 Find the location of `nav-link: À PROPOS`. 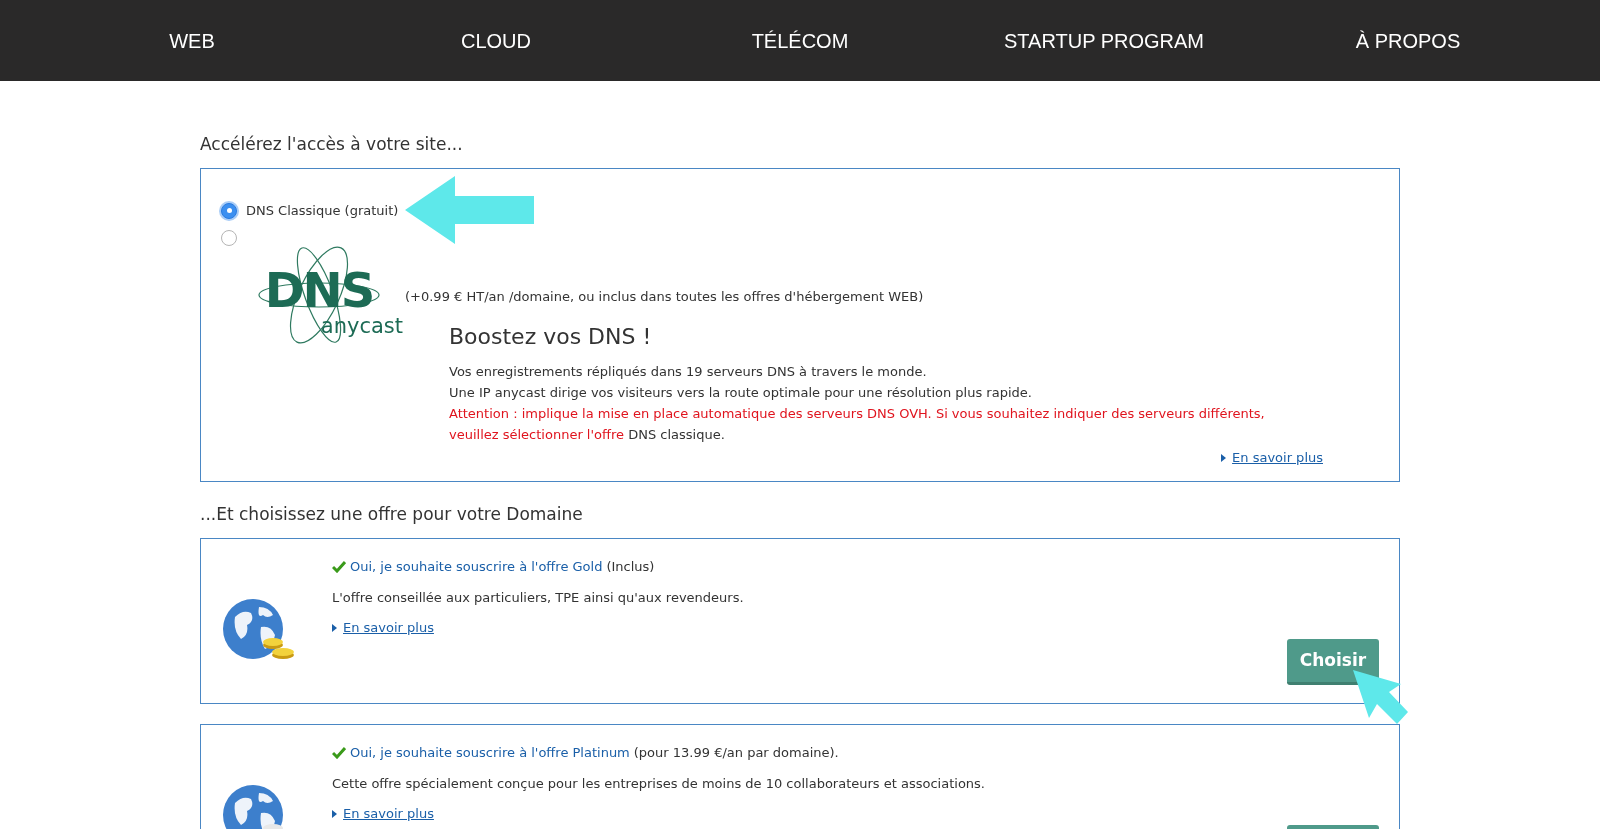

nav-link: À PROPOS is located at coordinates (1408, 40).